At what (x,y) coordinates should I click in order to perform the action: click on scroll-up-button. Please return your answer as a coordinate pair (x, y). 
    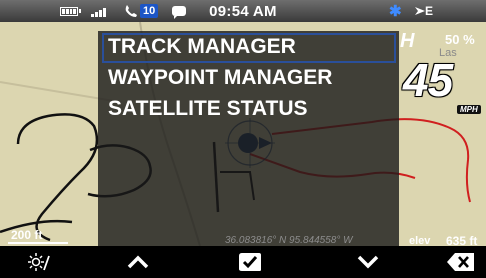
    Looking at the image, I should click on (138, 262).